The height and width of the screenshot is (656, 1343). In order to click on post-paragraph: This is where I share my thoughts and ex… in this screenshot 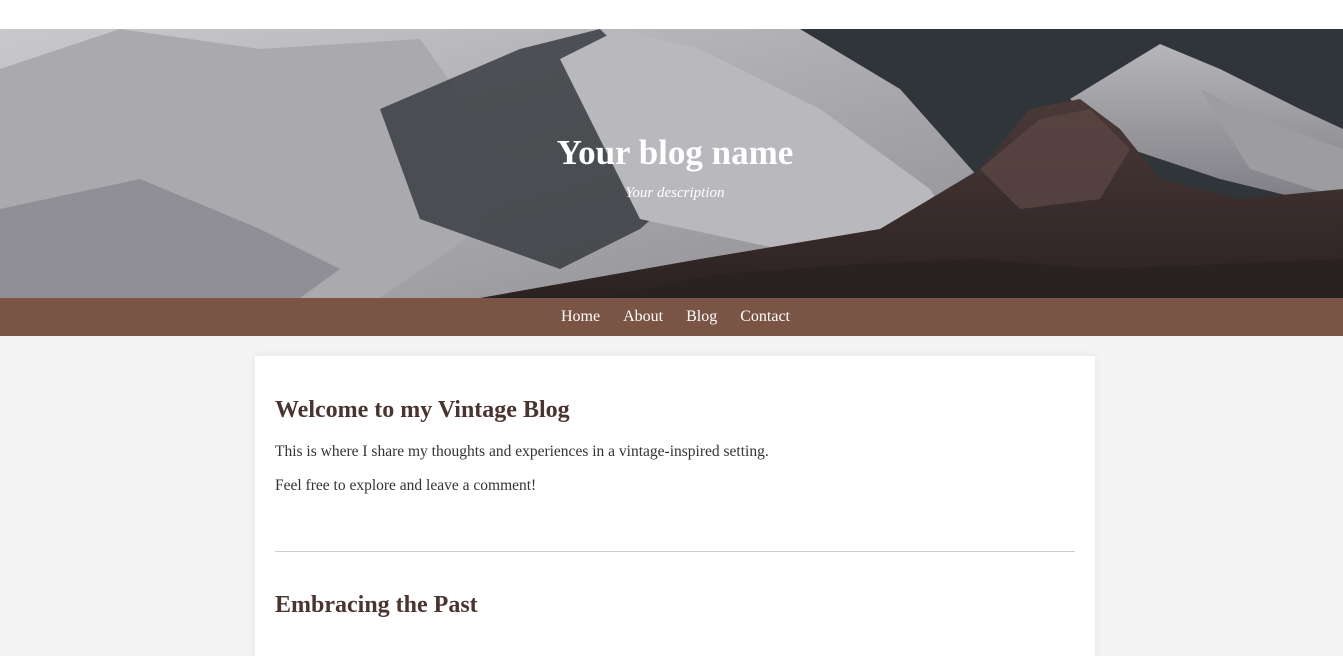, I will do `click(522, 451)`.